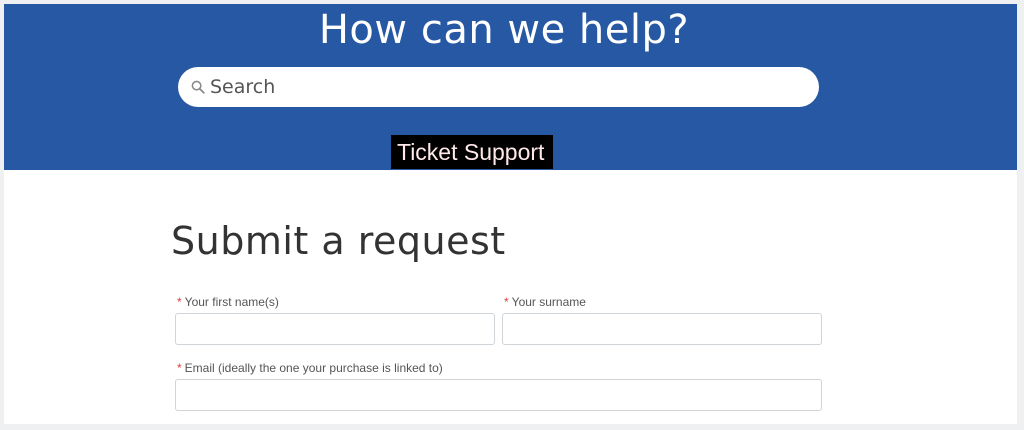 The width and height of the screenshot is (1024, 430). I want to click on search-input, so click(505, 87).